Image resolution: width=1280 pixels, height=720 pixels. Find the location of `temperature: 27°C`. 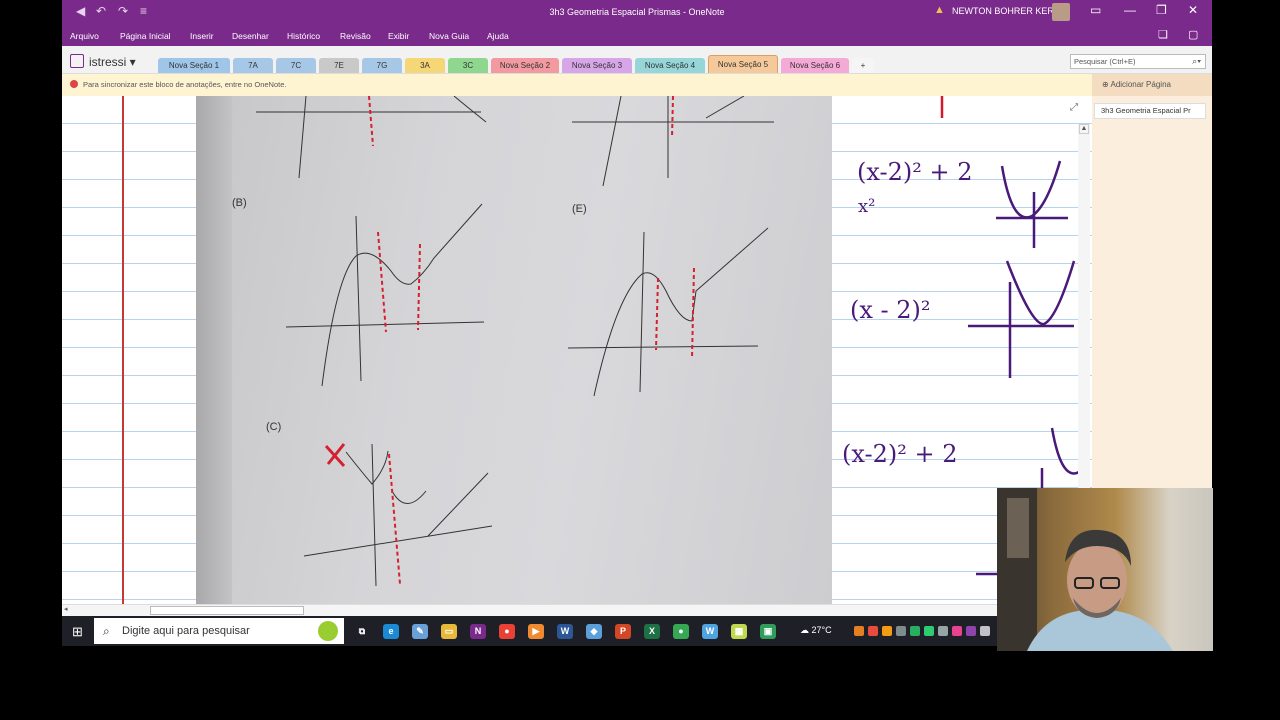

temperature: 27°C is located at coordinates (821, 630).